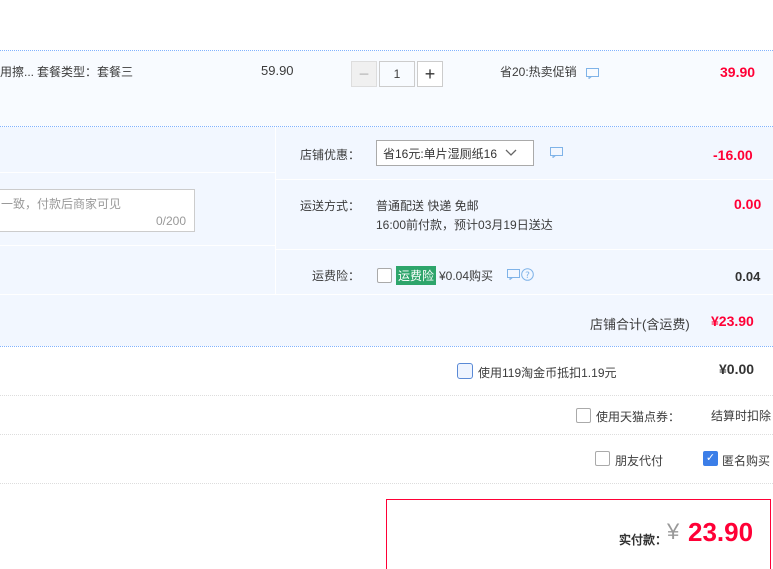 The image size is (773, 569). Describe the element at coordinates (741, 416) in the screenshot. I see `coupon-value: 结算时扣除` at that location.